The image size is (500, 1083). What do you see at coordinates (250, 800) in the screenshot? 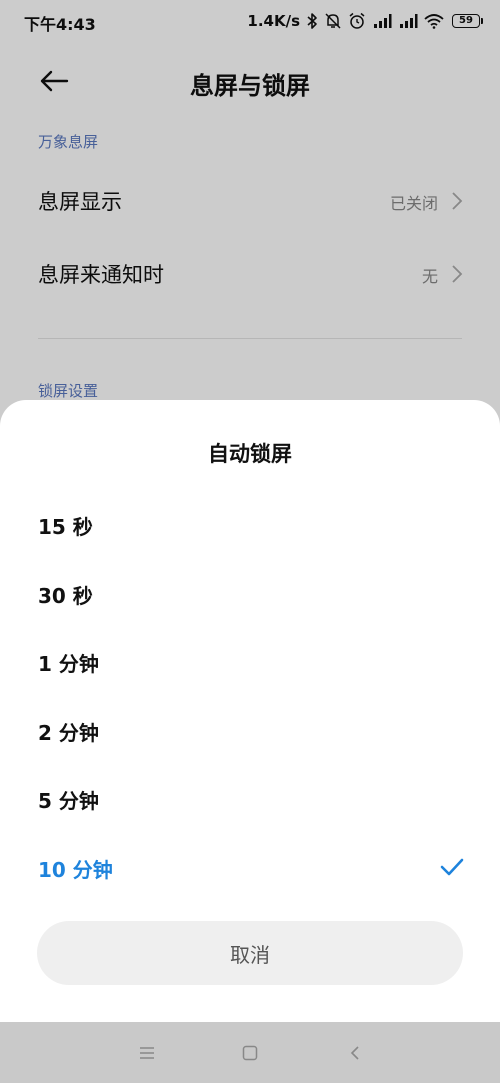
I see `option-5min: 5 分钟` at bounding box center [250, 800].